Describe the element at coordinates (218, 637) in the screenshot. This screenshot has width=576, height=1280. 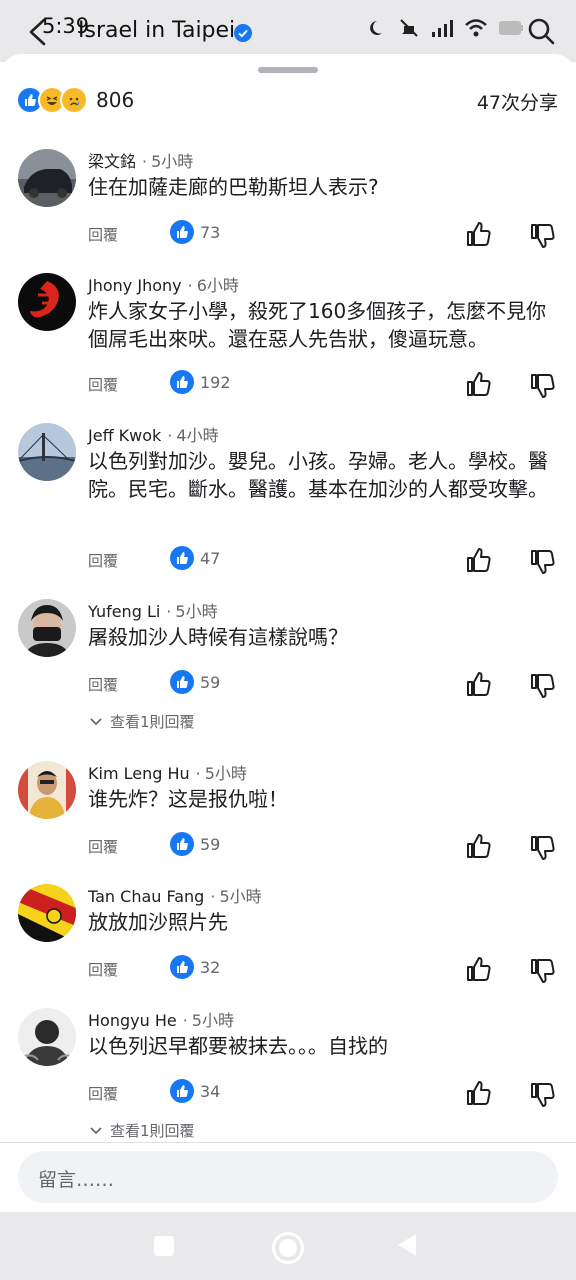
I see `comment-text: 屠殺加沙人時候有這樣說嗎？` at that location.